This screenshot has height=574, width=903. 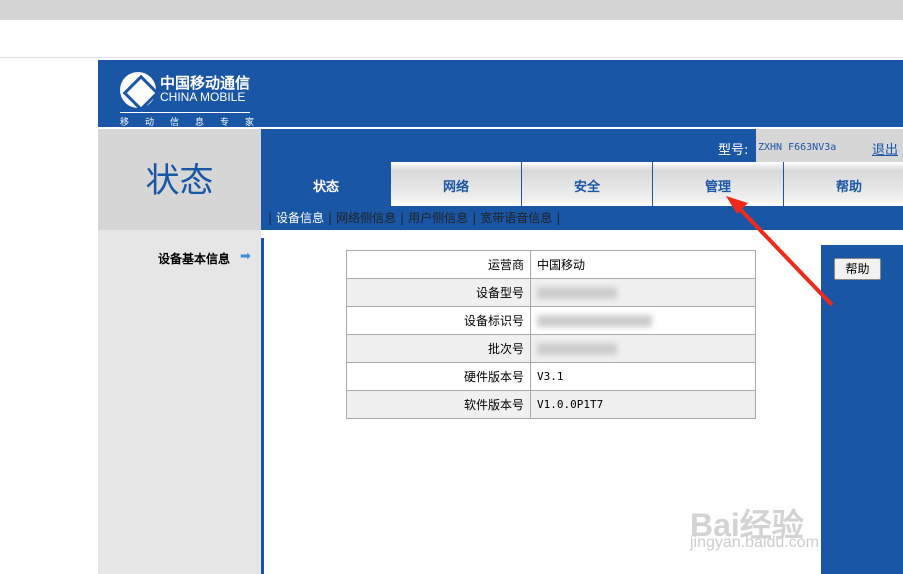 I want to click on red-annotation-arrow, so click(x=780, y=251).